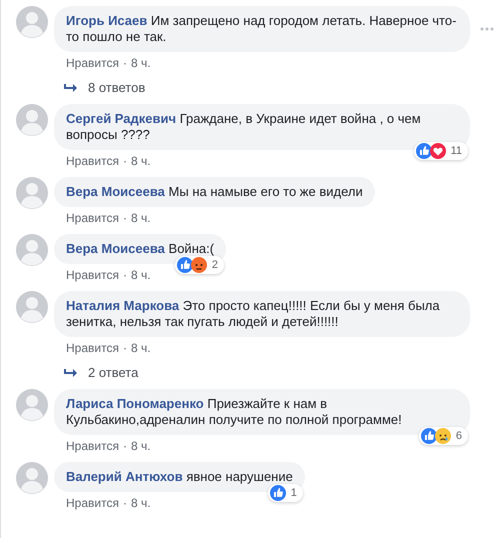 The width and height of the screenshot is (496, 538). What do you see at coordinates (293, 493) in the screenshot?
I see `reaction-count: 1` at bounding box center [293, 493].